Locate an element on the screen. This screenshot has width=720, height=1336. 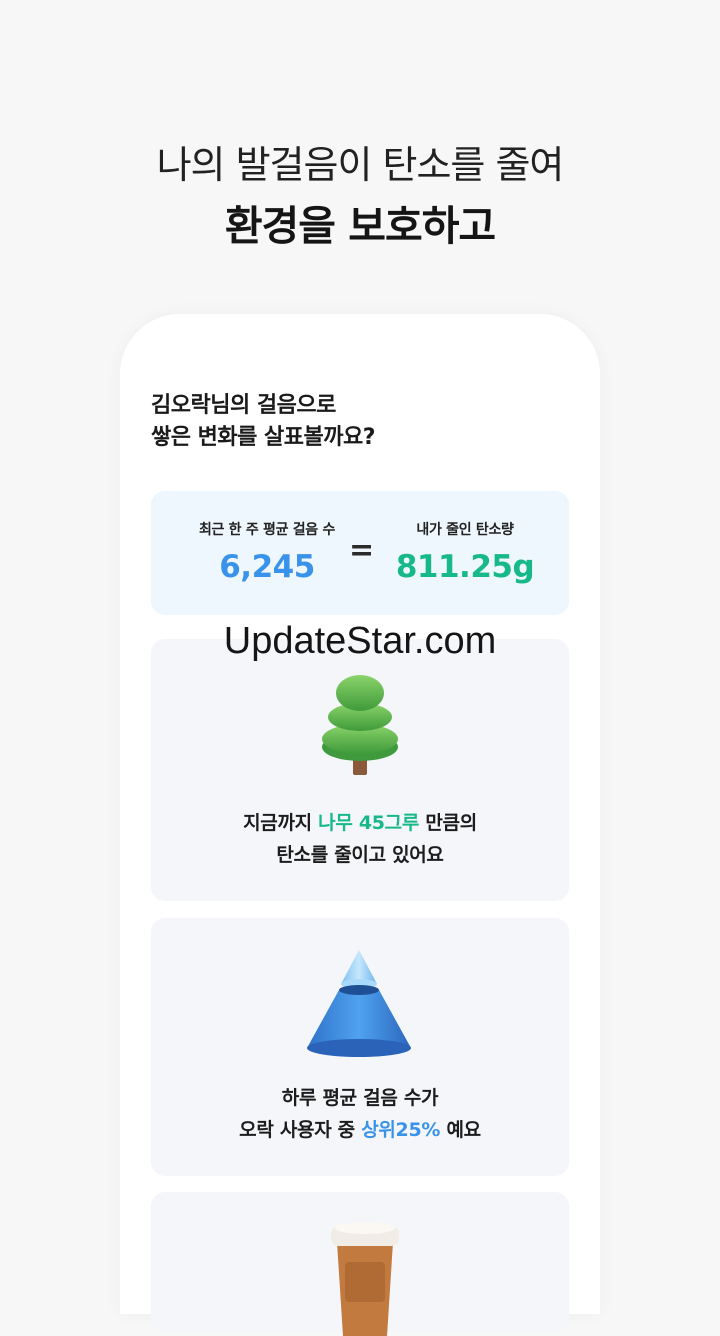
intro-text: 김오락님의 걸음으로 쌓은 변화를 살표볼까요? is located at coordinates (263, 422).